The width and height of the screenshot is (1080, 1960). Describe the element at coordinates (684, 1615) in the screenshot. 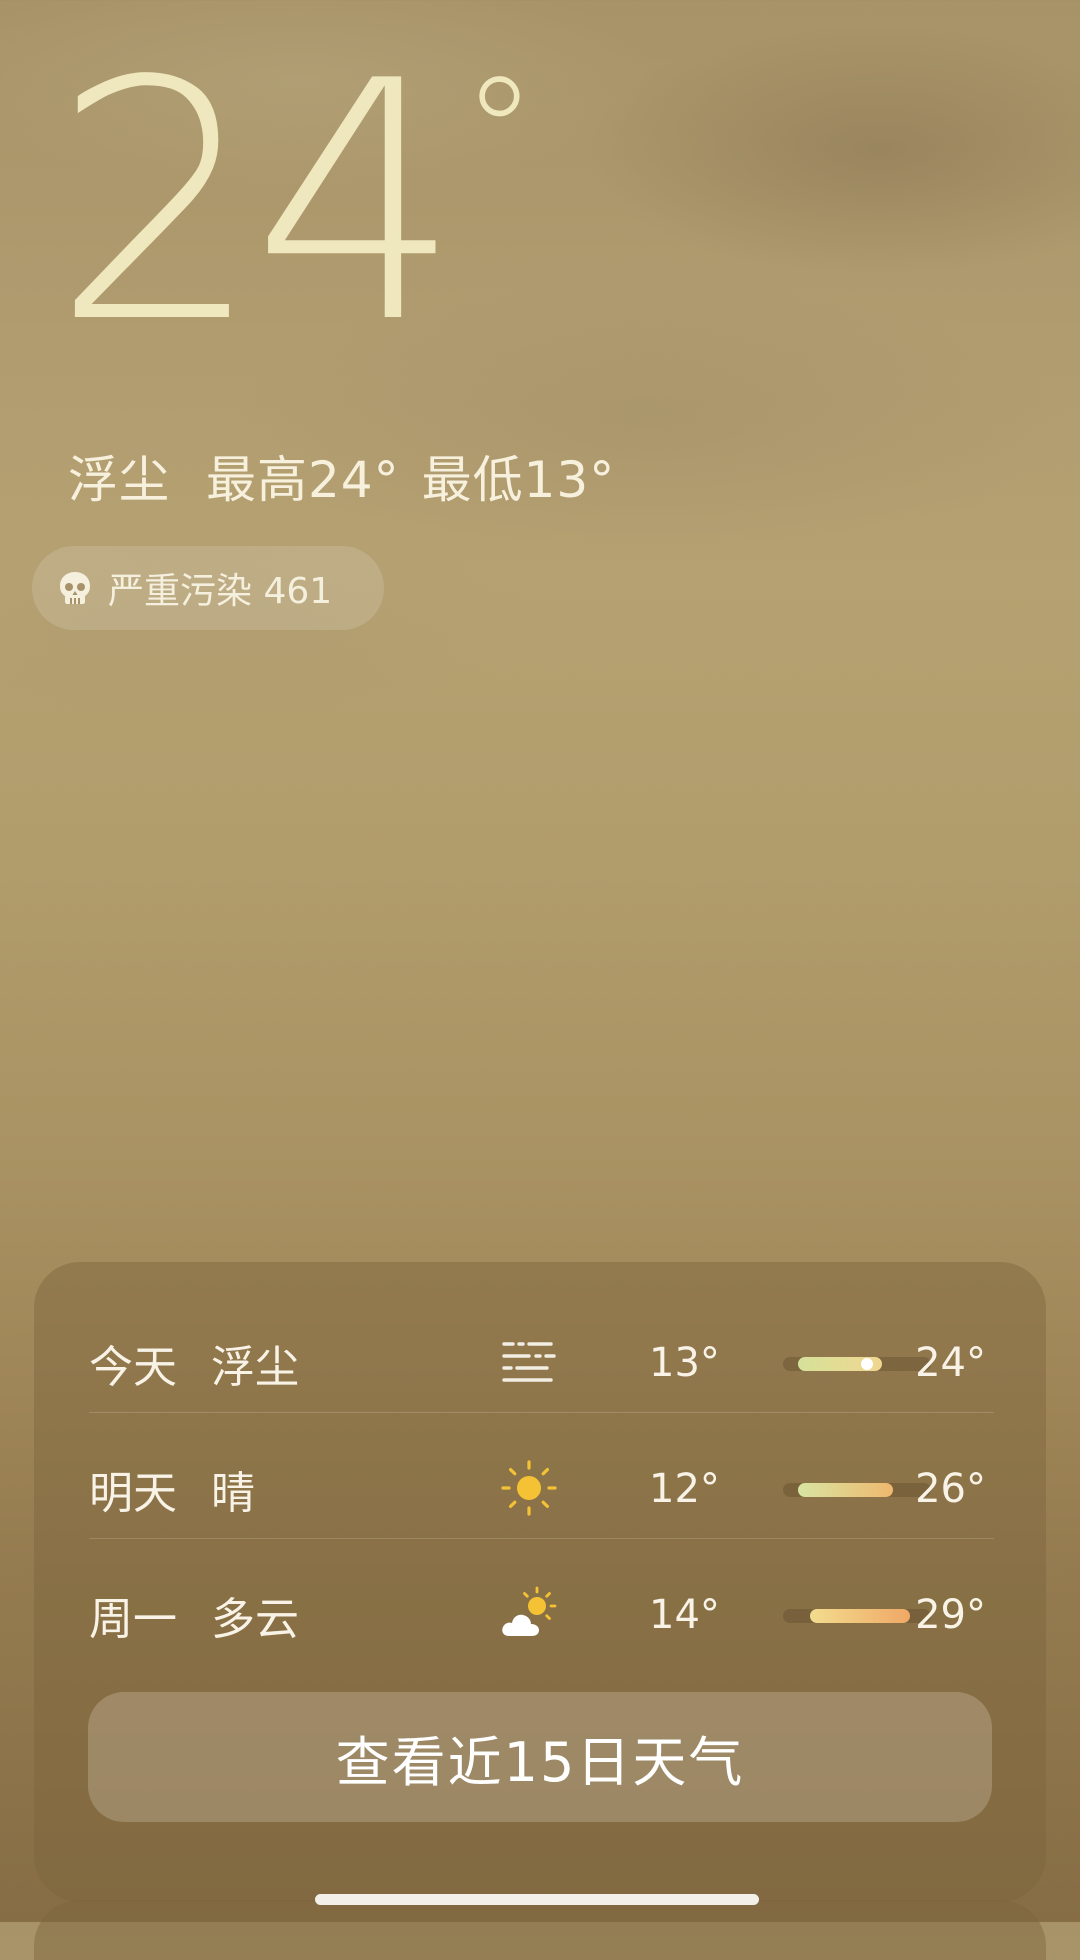

I see `forecast-low: 14°` at that location.